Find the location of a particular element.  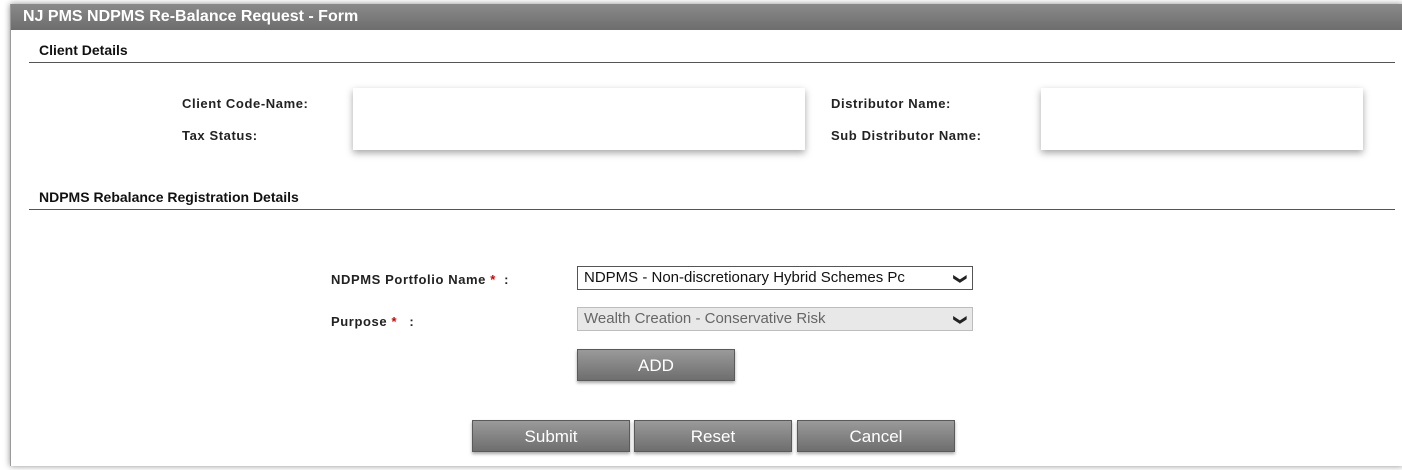

client-code-label: Client Code-Name: is located at coordinates (245, 103).